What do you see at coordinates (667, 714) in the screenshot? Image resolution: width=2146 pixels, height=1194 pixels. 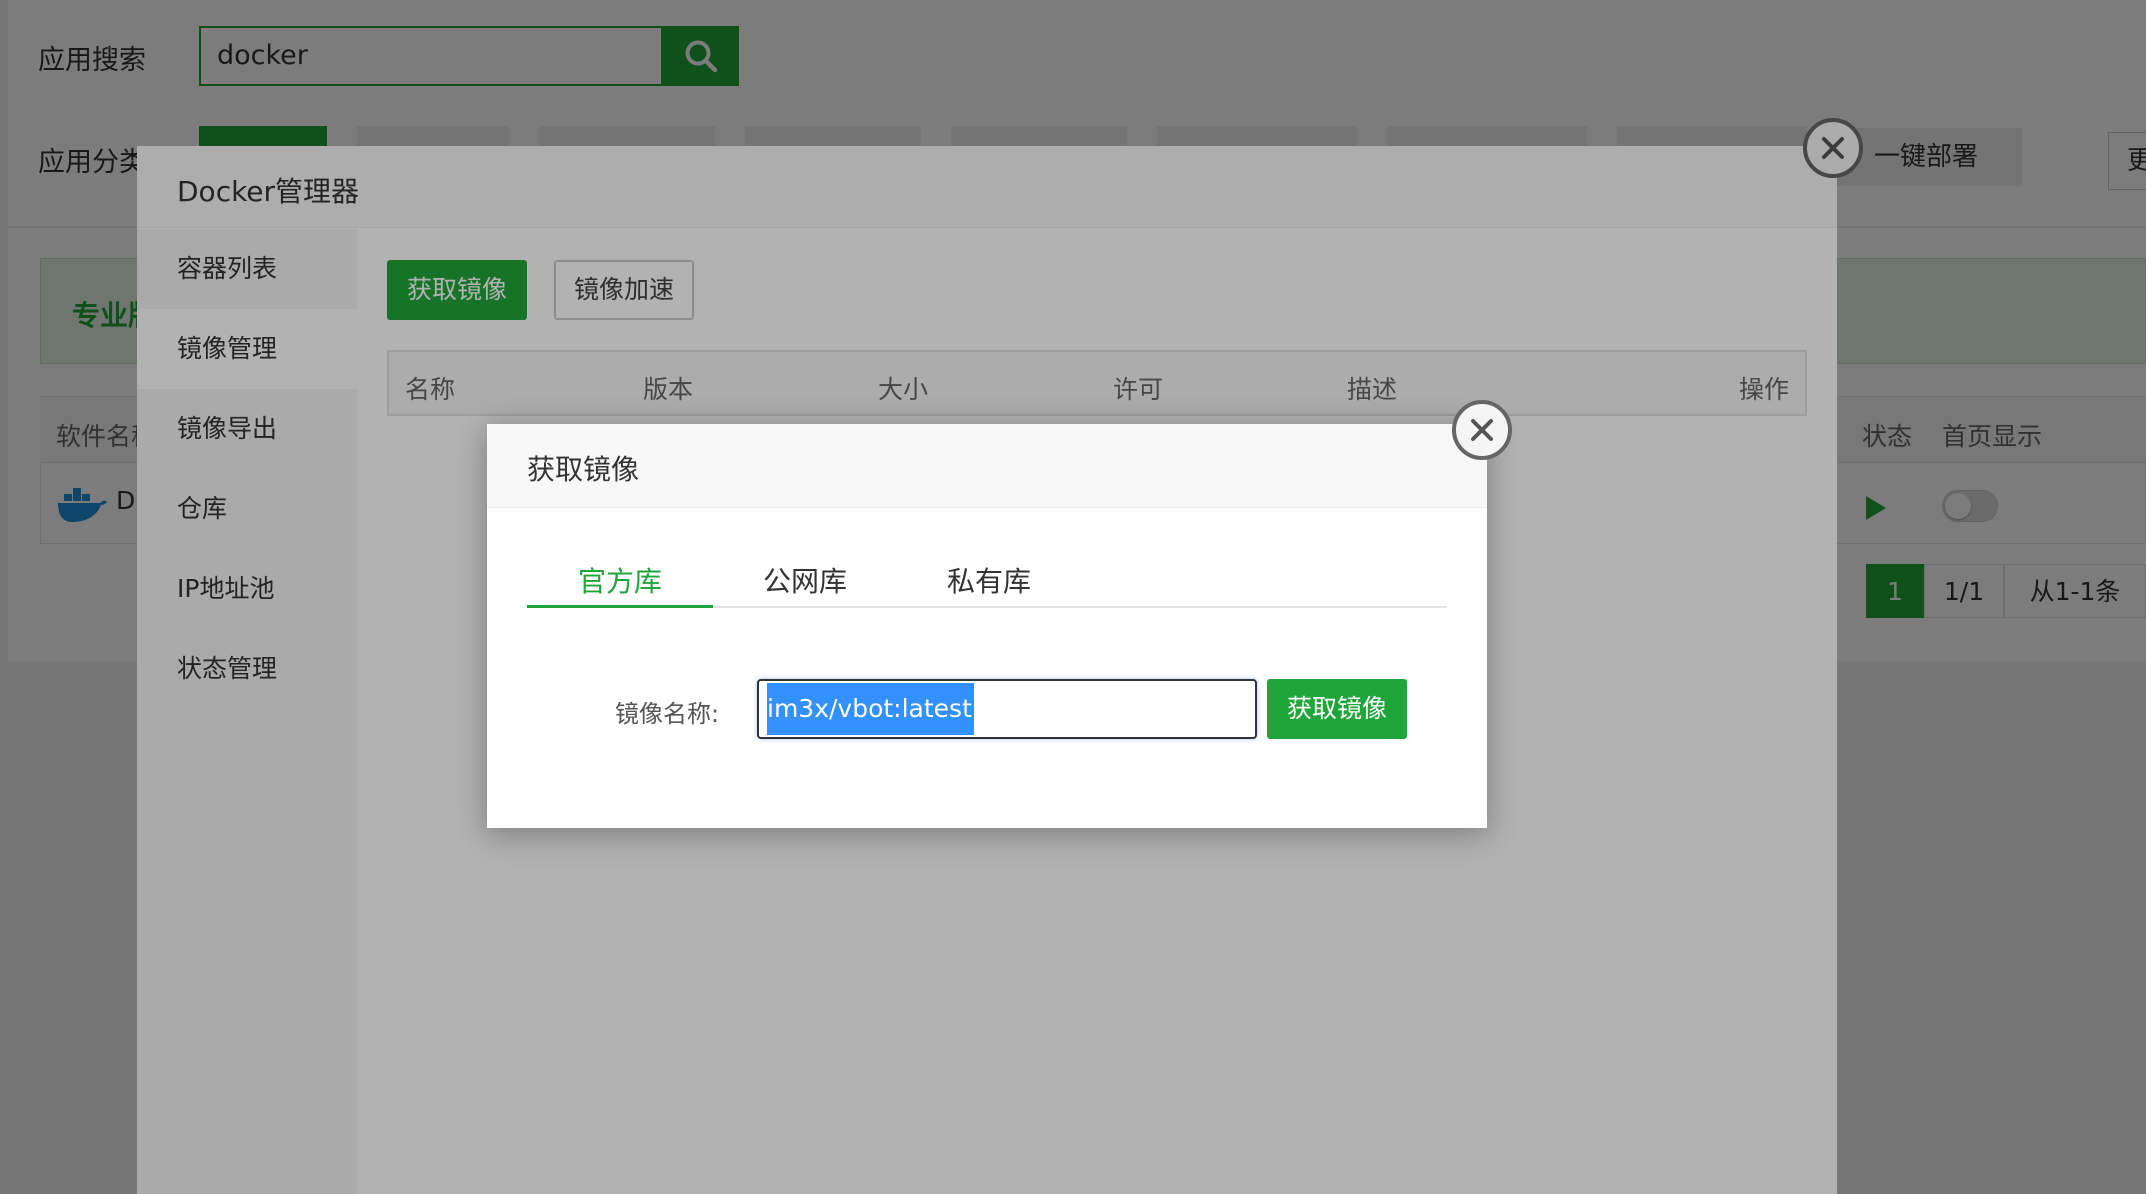 I see `image-name-label: 镜像名称:` at bounding box center [667, 714].